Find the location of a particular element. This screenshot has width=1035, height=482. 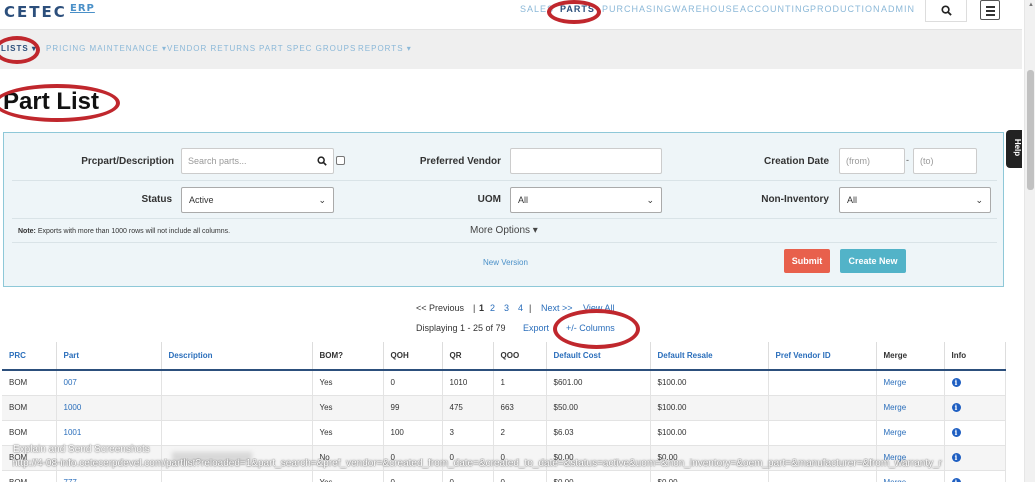

cell-default-cost: $6.03 is located at coordinates (598, 433).